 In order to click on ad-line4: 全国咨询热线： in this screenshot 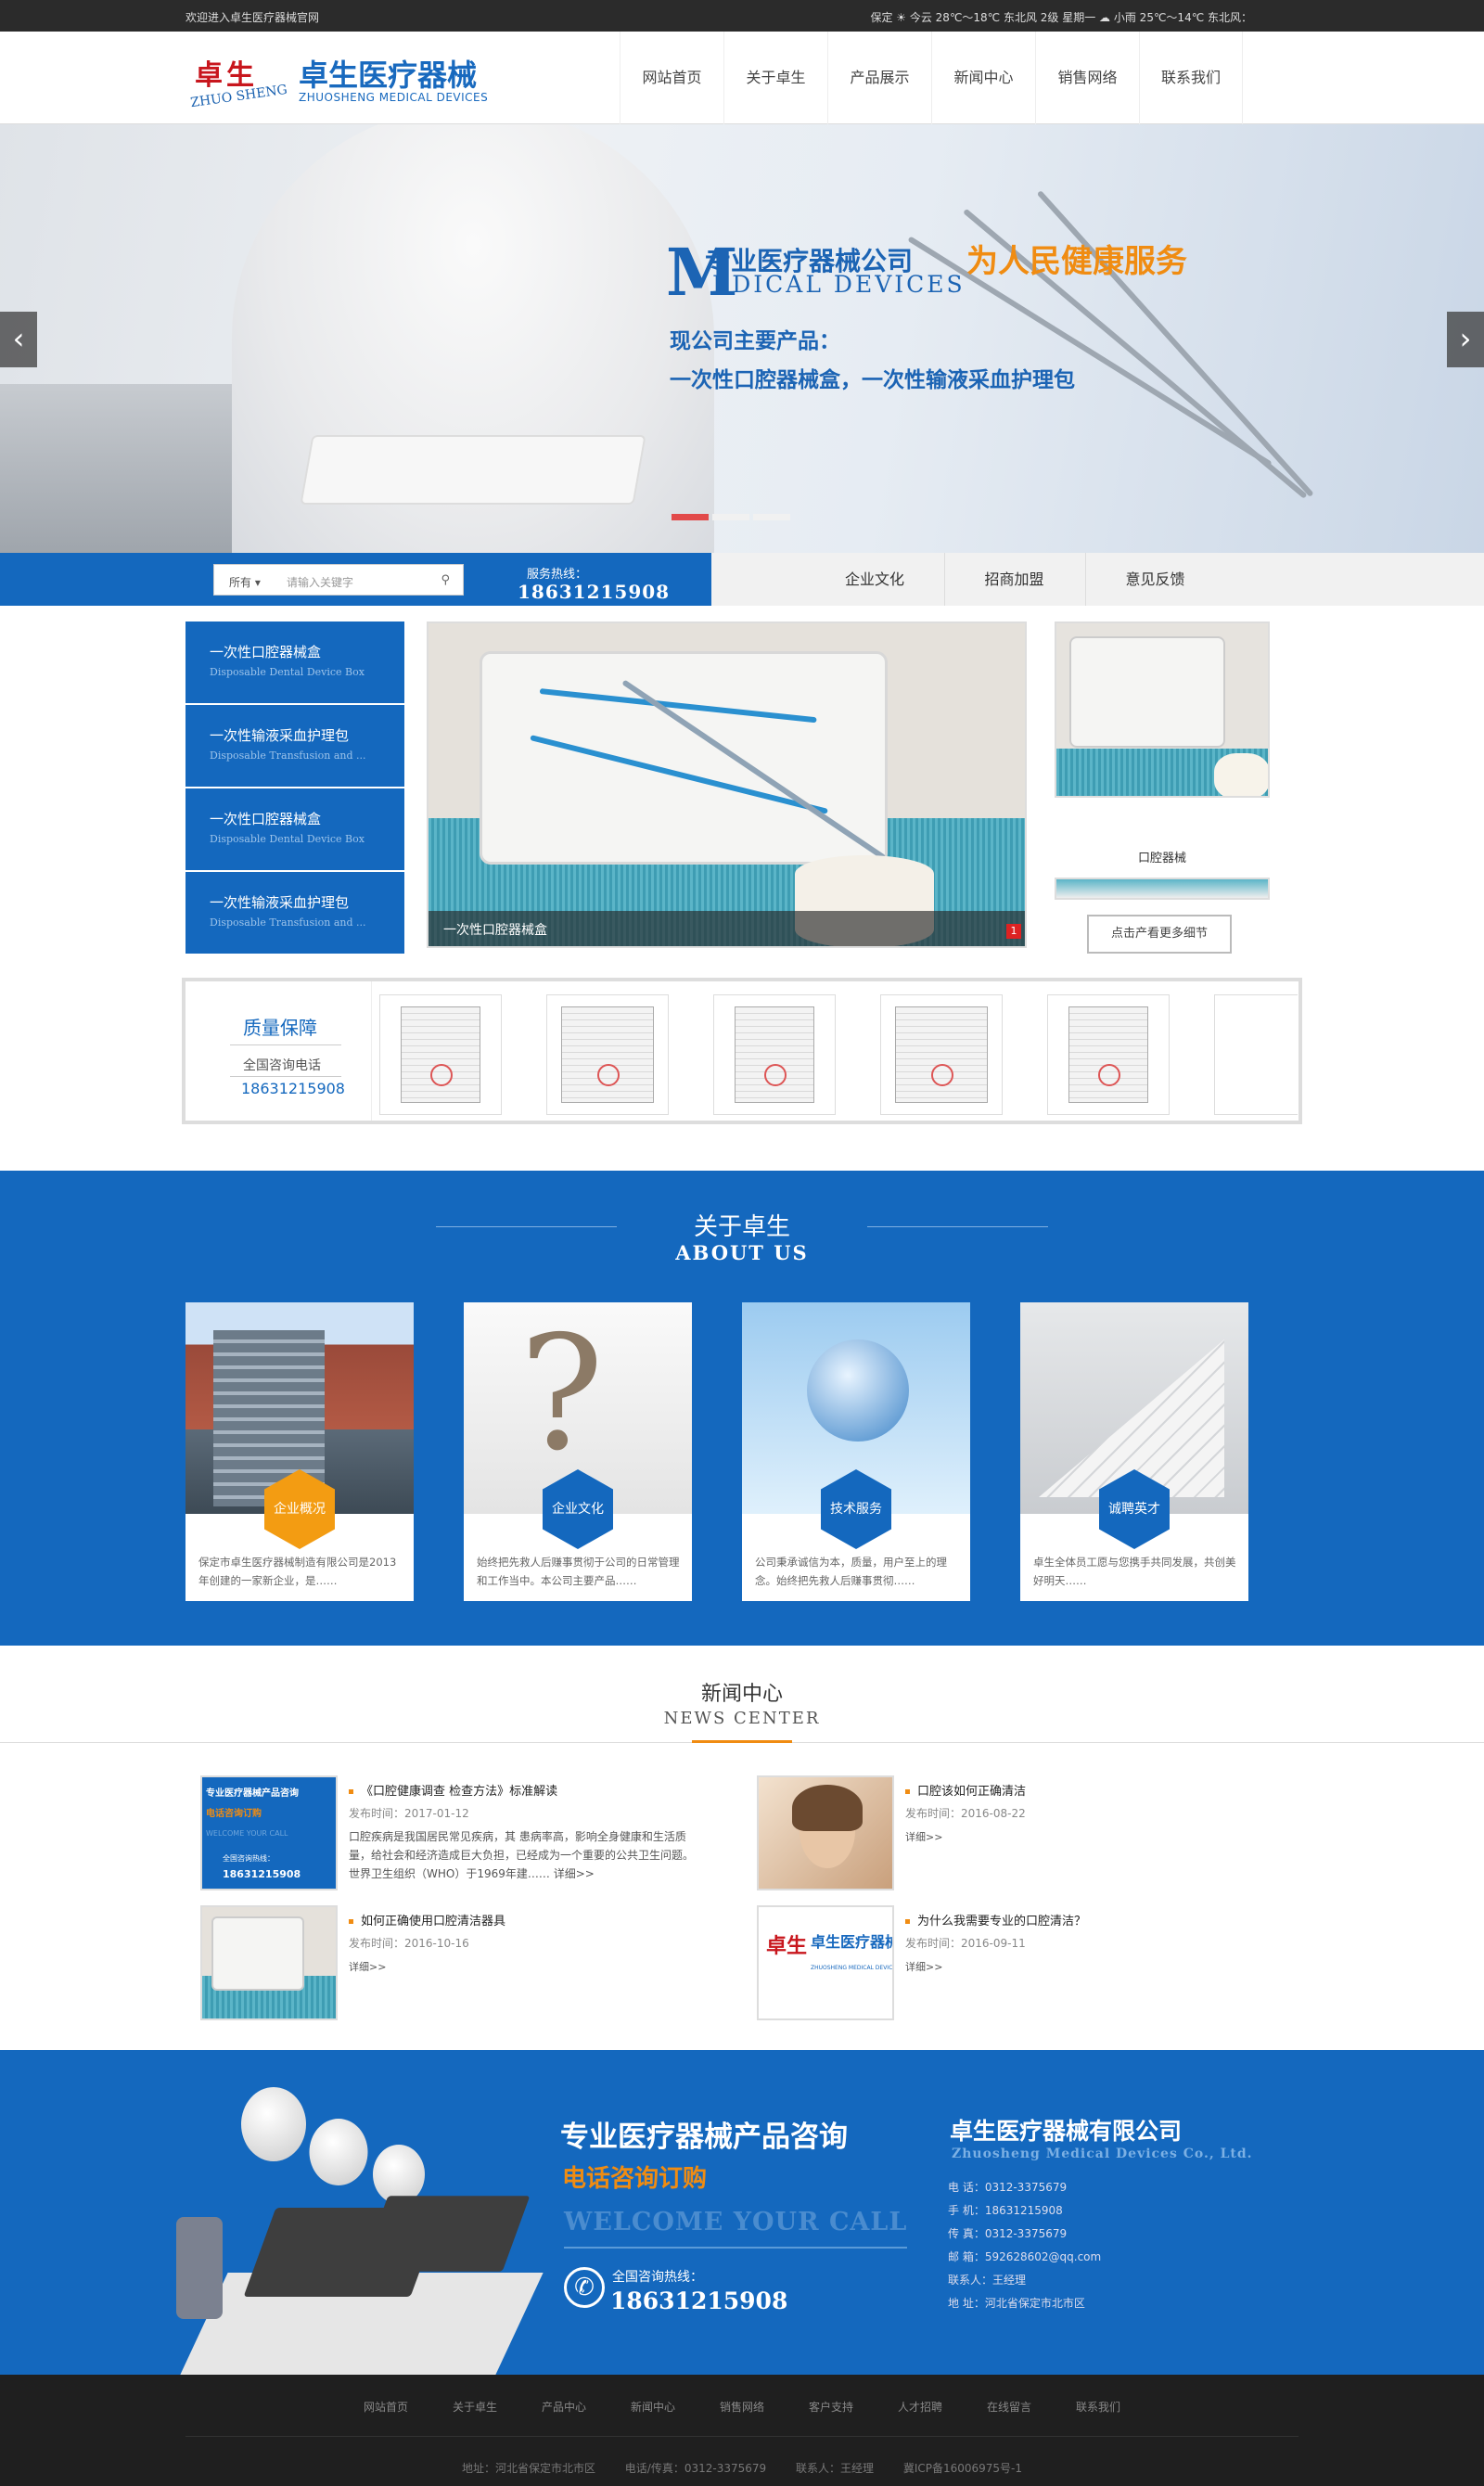, I will do `click(249, 1858)`.